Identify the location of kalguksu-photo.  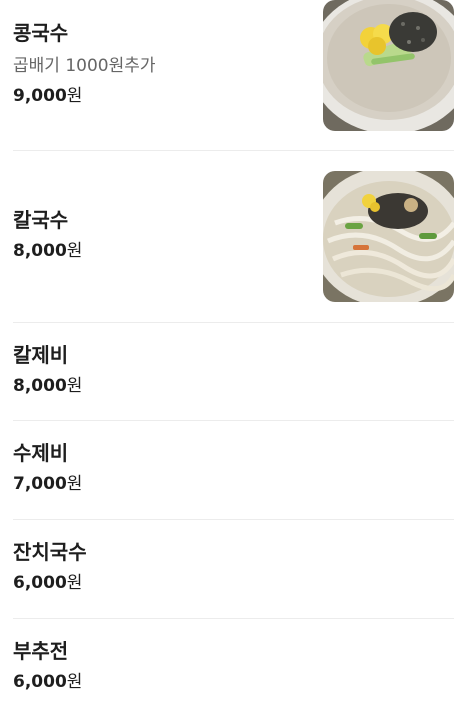
(388, 236).